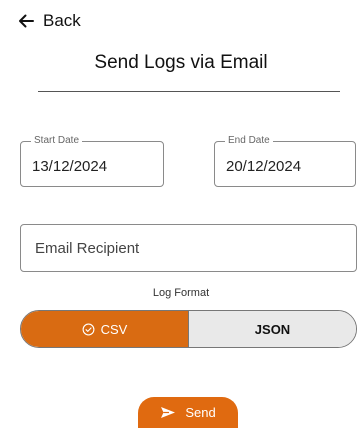  What do you see at coordinates (70, 166) in the screenshot?
I see `start-date-value: 13/12/2024` at bounding box center [70, 166].